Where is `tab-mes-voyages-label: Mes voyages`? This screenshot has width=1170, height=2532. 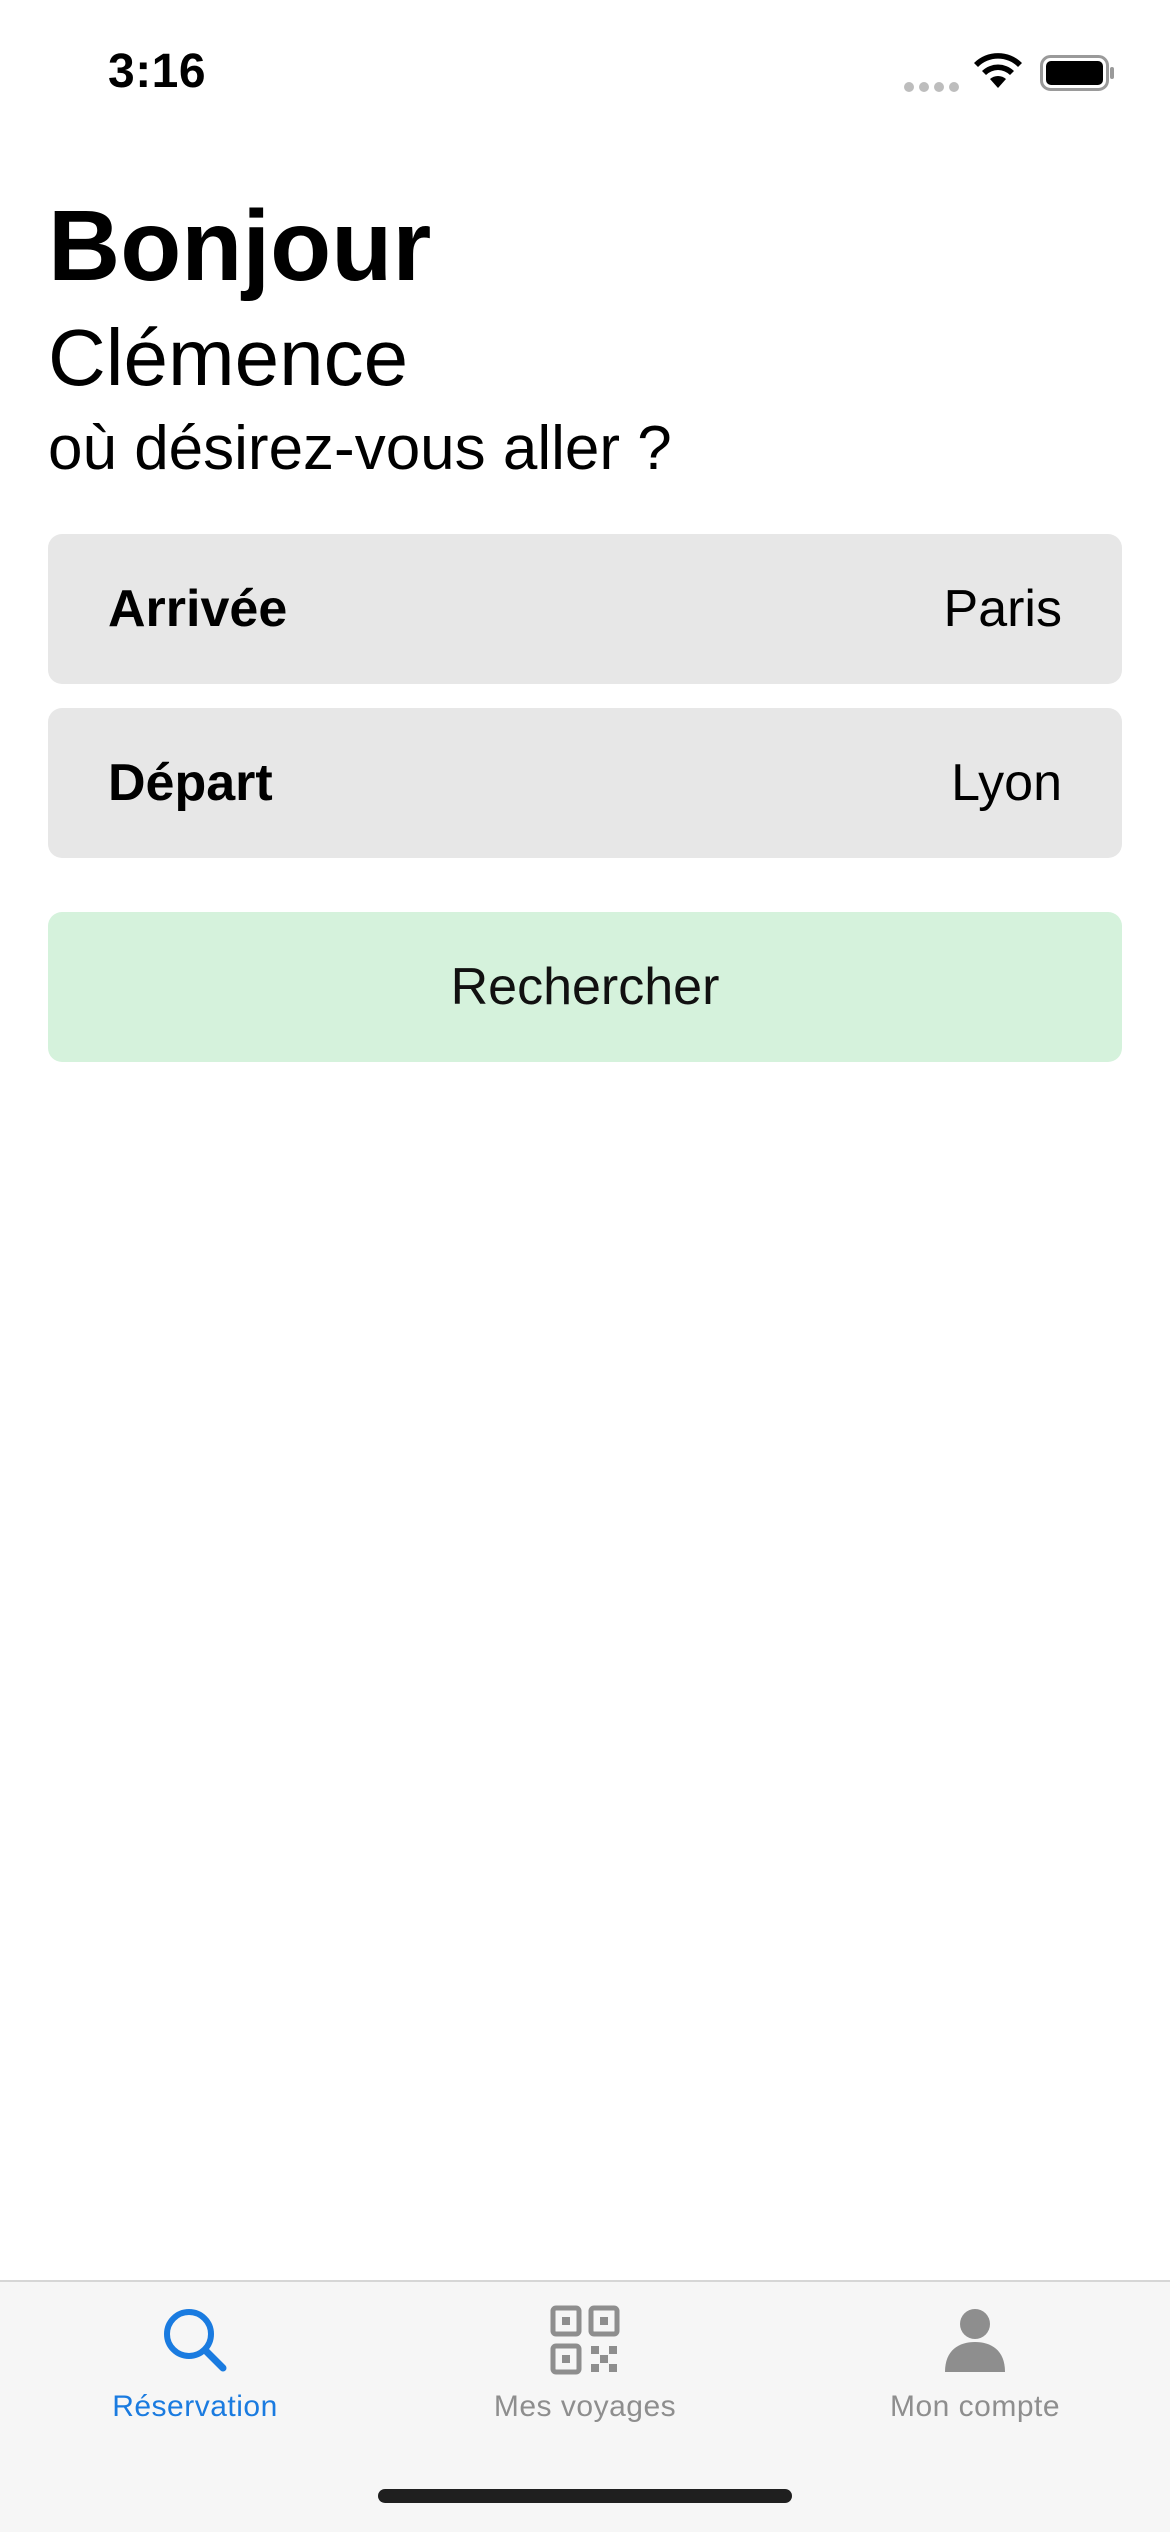 tab-mes-voyages-label: Mes voyages is located at coordinates (585, 2406).